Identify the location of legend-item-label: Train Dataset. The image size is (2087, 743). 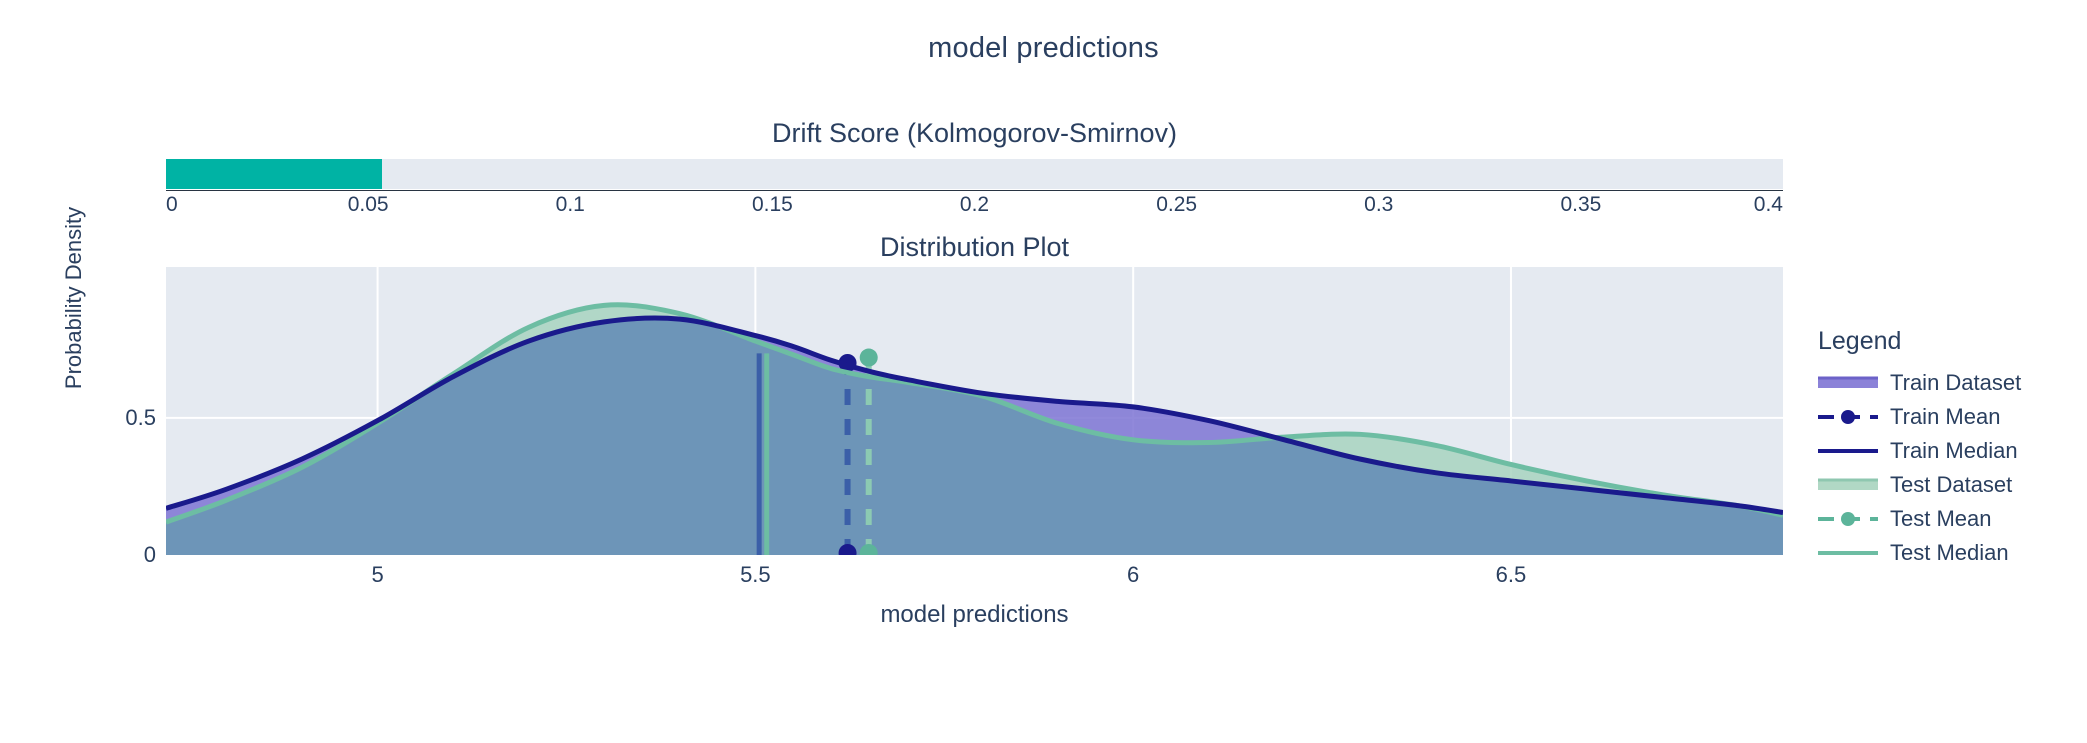
(1956, 382).